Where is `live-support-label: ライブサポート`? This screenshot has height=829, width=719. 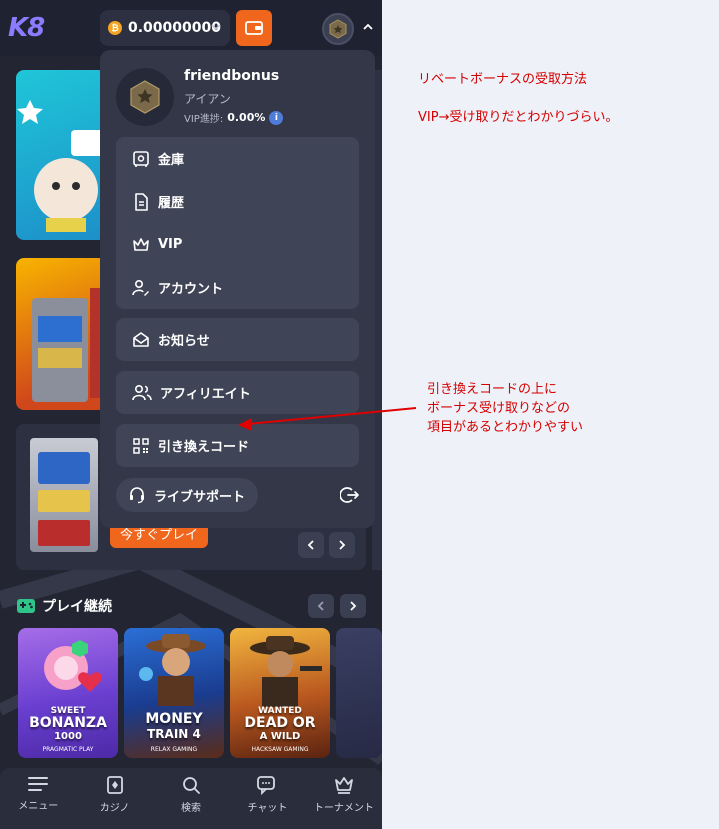
live-support-label: ライブサポート is located at coordinates (200, 497).